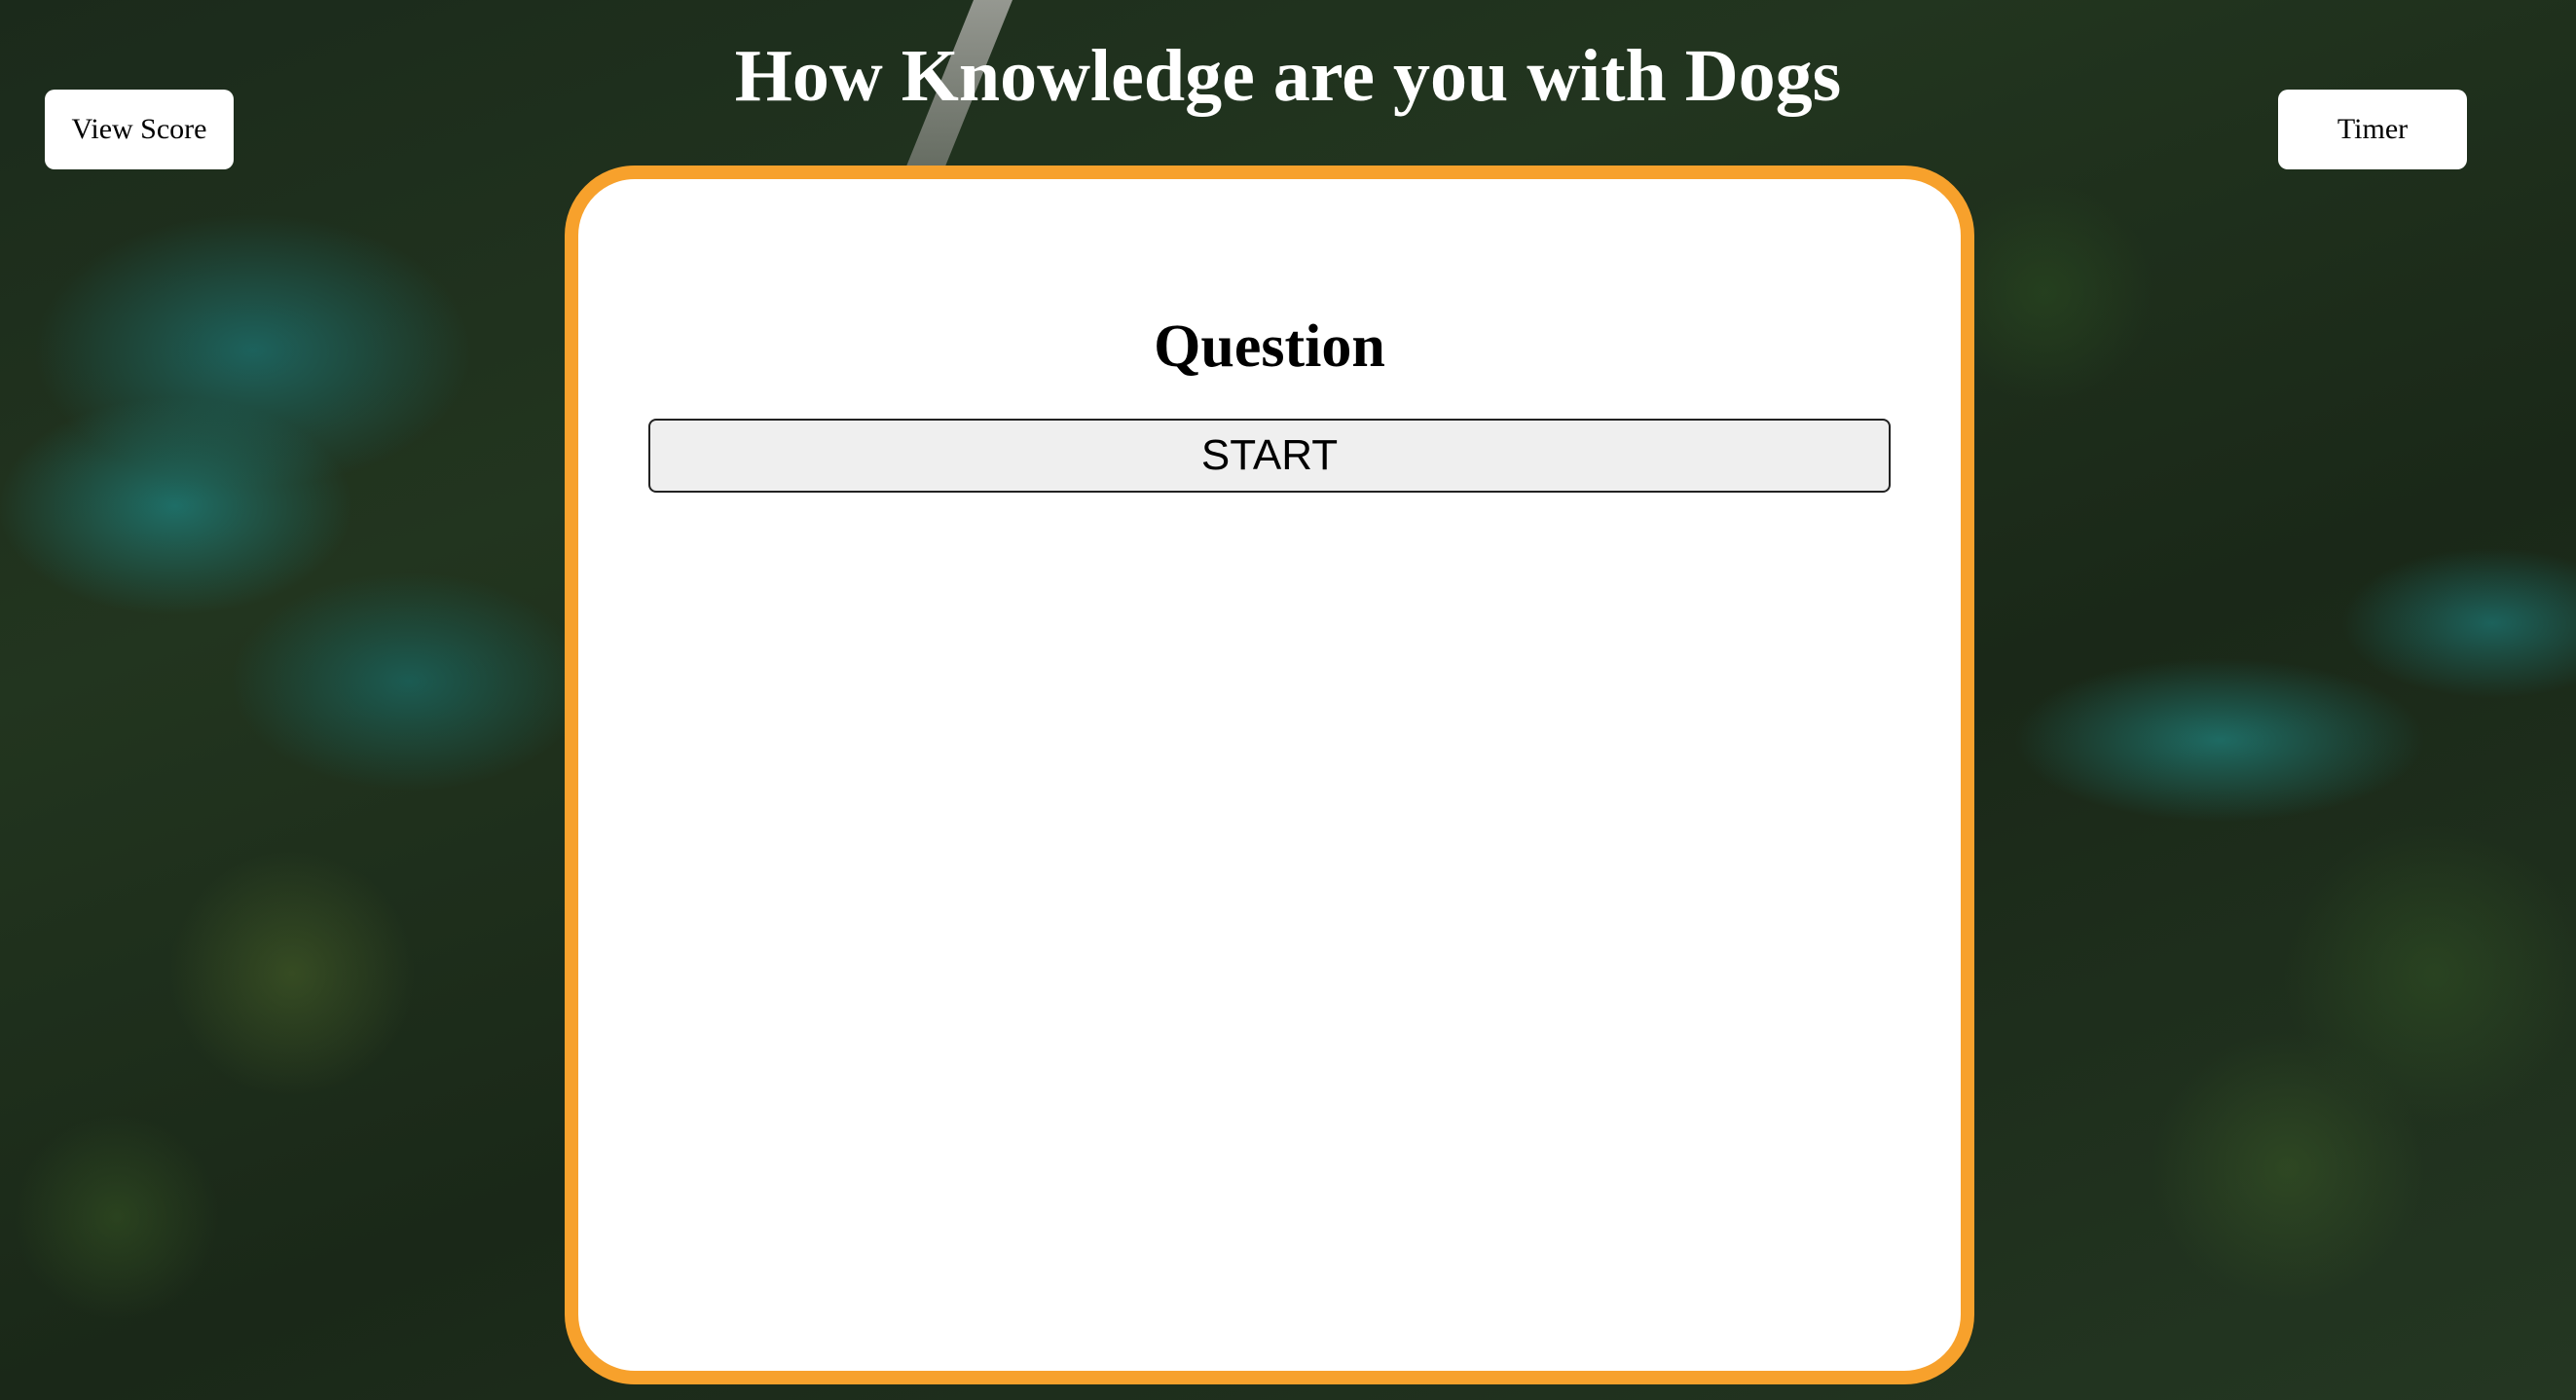  Describe the element at coordinates (139, 129) in the screenshot. I see `view-score-button: View Score` at that location.